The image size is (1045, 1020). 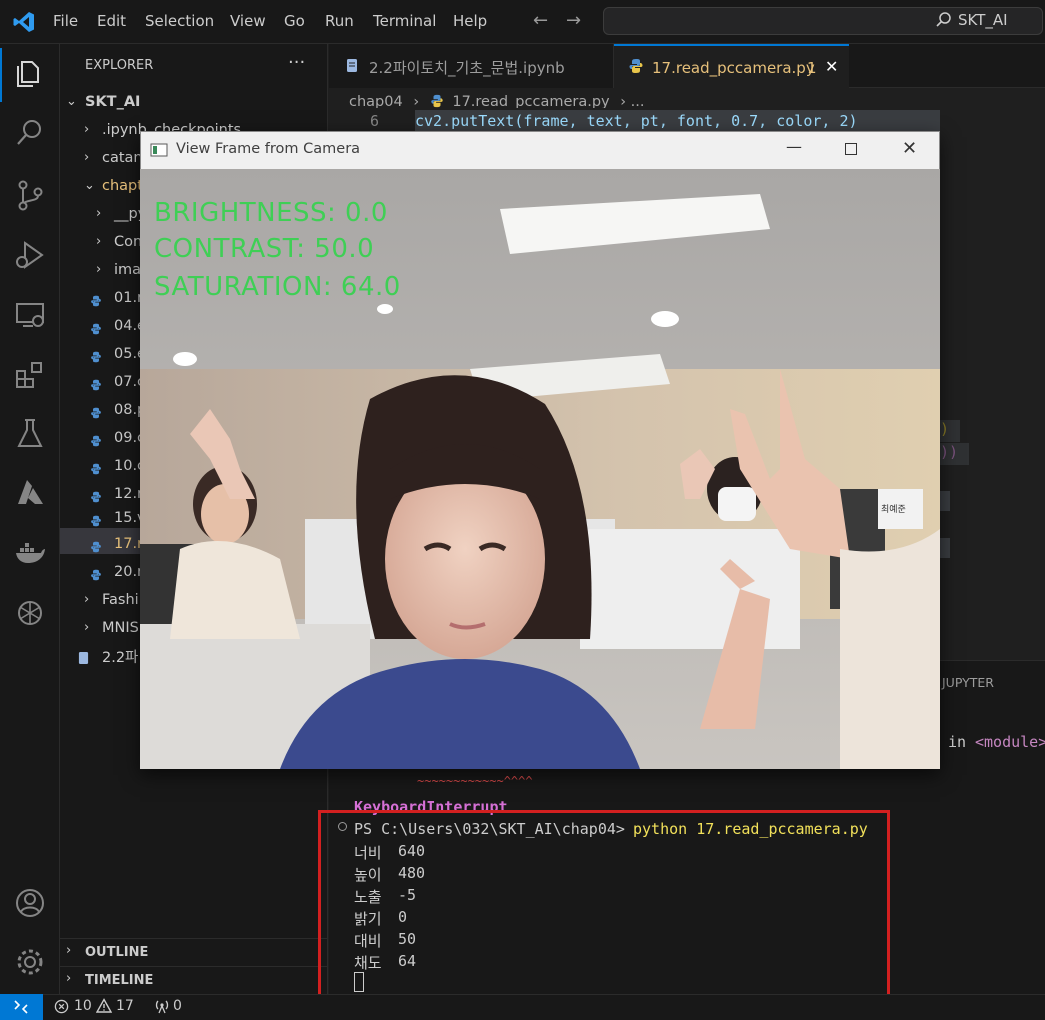 What do you see at coordinates (268, 149) in the screenshot?
I see `camera-window-title: View Frame from Camera` at bounding box center [268, 149].